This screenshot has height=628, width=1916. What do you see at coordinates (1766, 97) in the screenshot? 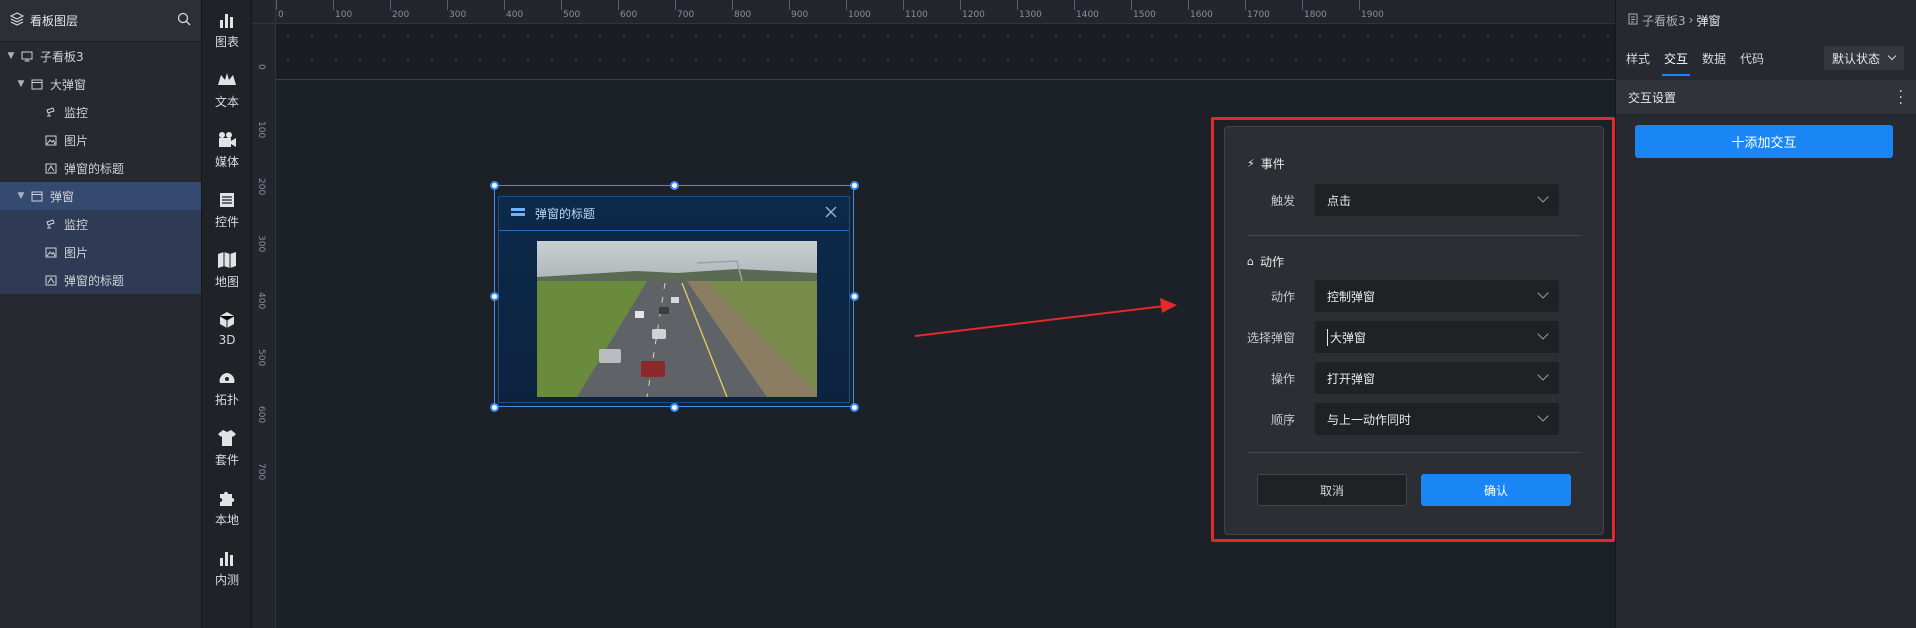
I see `interaction-settings-header: 交互设置 · · ·` at bounding box center [1766, 97].